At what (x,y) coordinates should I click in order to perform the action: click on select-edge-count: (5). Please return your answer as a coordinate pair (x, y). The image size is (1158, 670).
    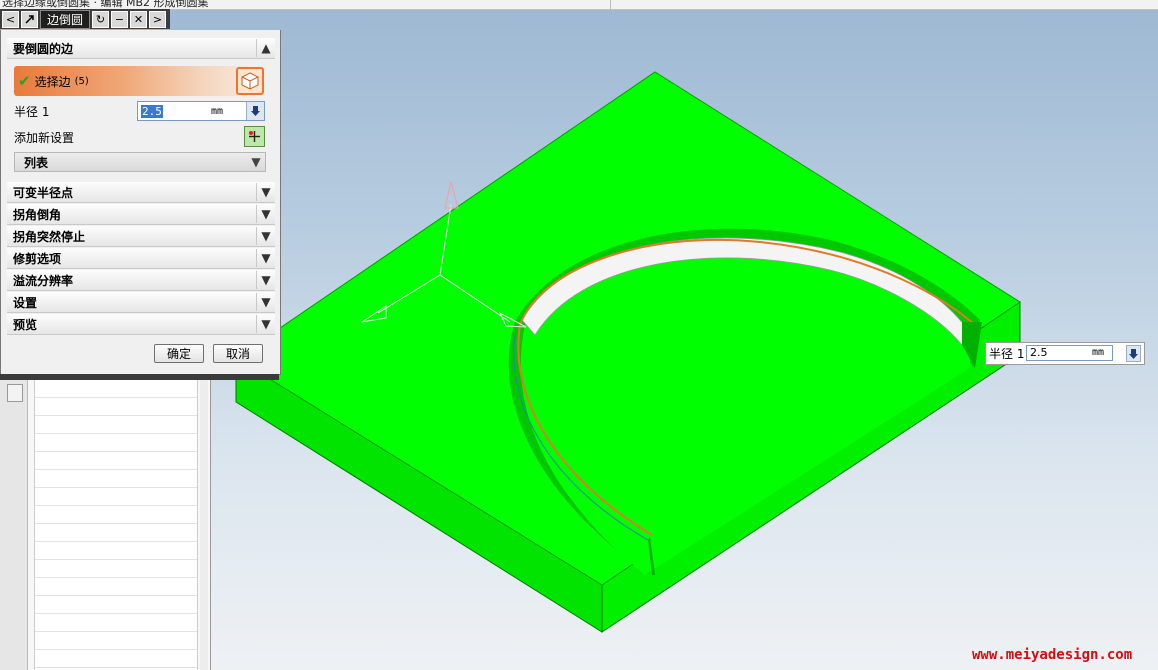
    Looking at the image, I should click on (81, 81).